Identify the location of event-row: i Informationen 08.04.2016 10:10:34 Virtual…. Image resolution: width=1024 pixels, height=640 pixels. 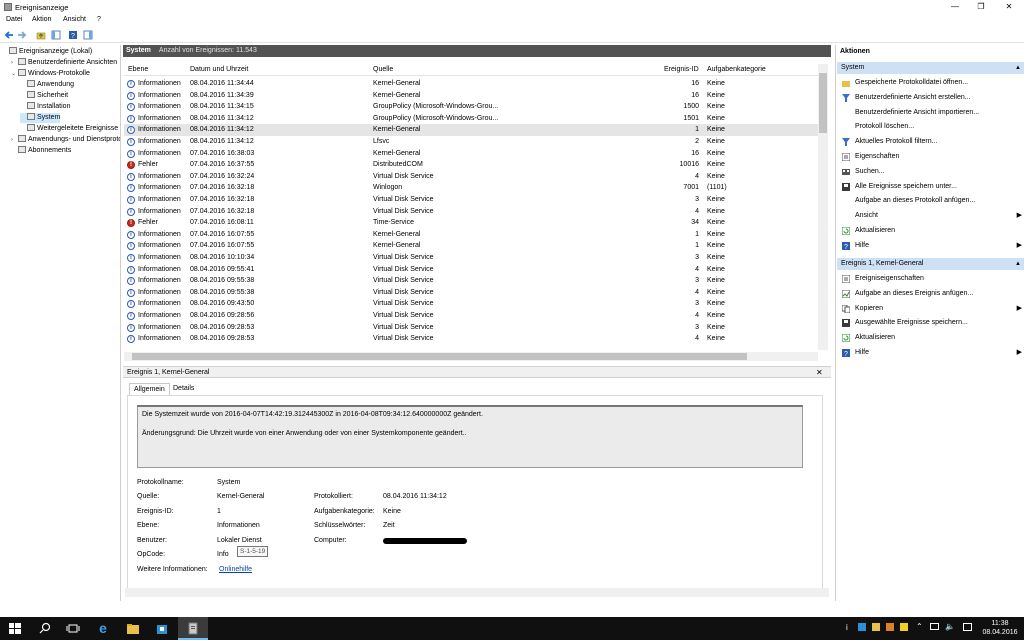
(471, 258).